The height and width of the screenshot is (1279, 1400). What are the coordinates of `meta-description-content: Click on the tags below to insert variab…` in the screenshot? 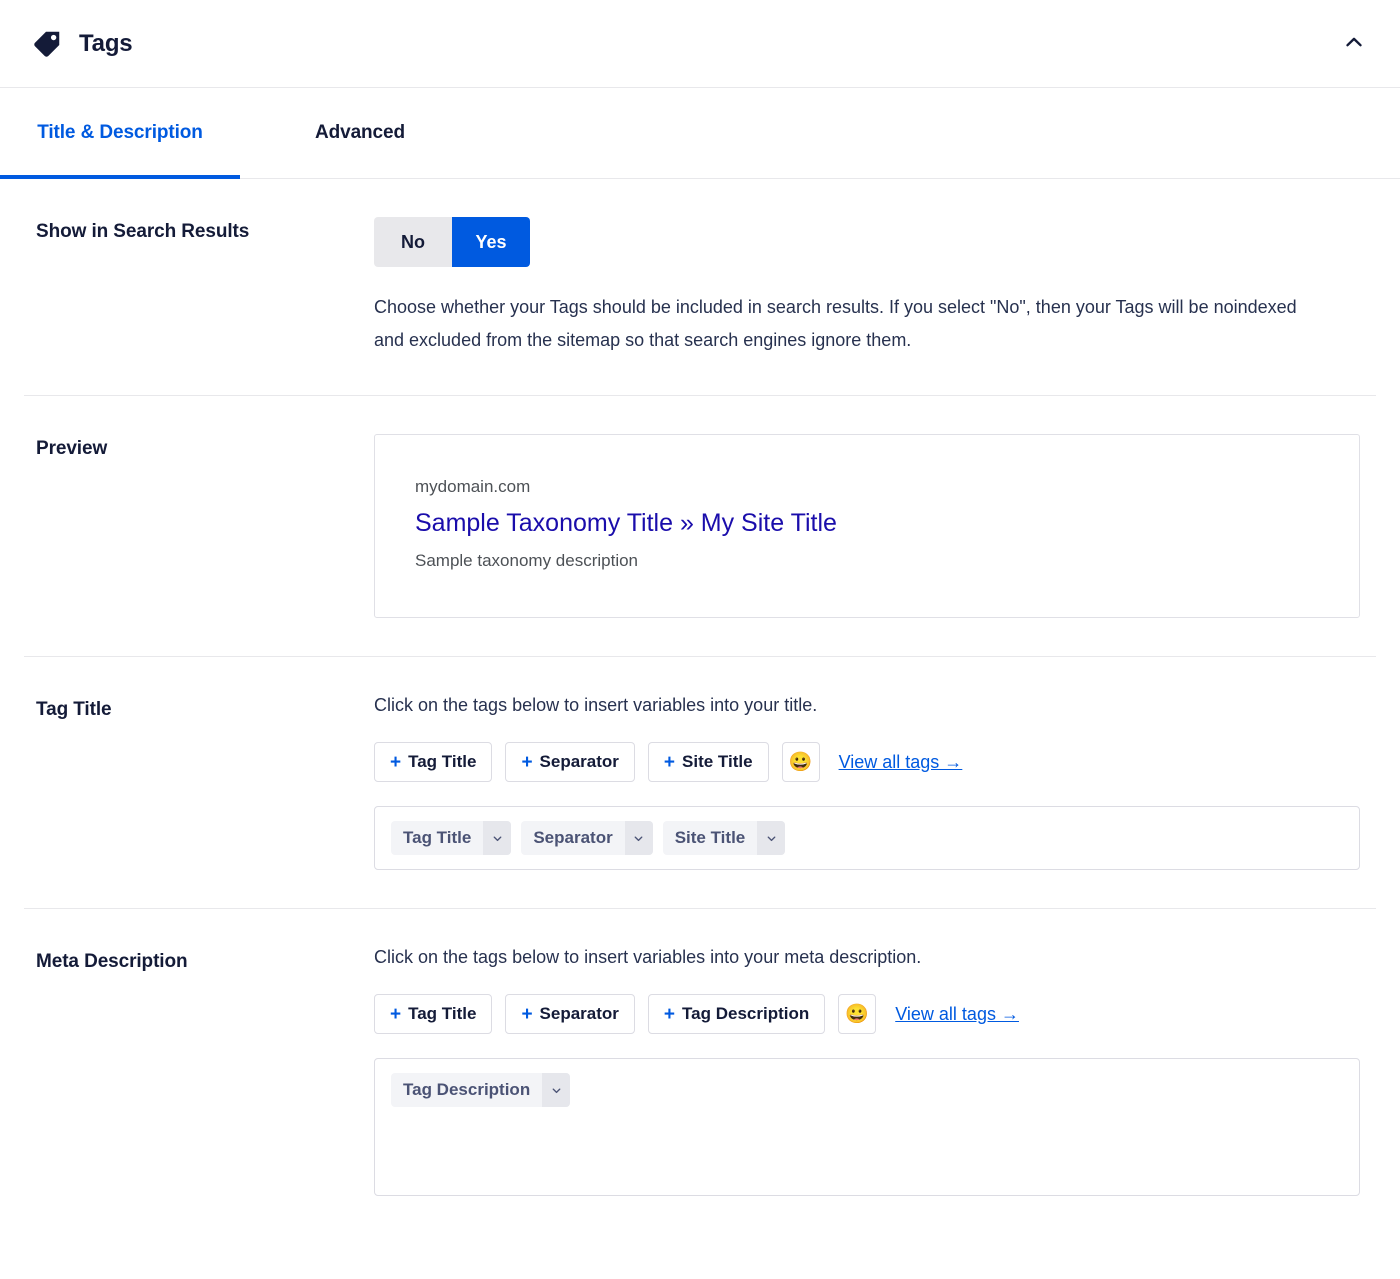 It's located at (875, 1071).